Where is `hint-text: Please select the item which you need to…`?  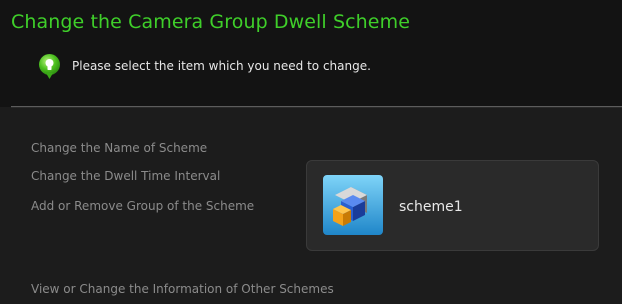 hint-text: Please select the item which you need to… is located at coordinates (221, 66).